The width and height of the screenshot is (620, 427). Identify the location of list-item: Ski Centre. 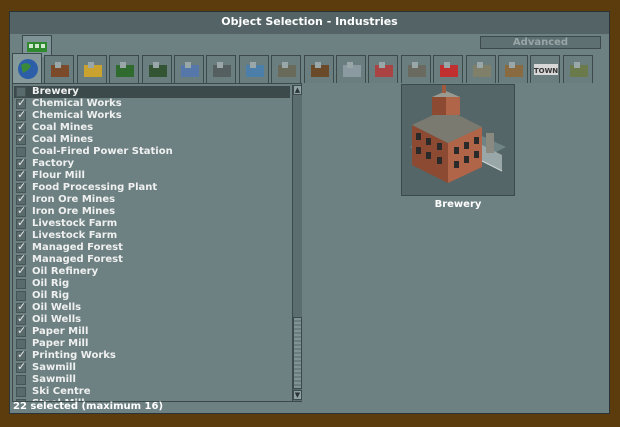
(152, 392).